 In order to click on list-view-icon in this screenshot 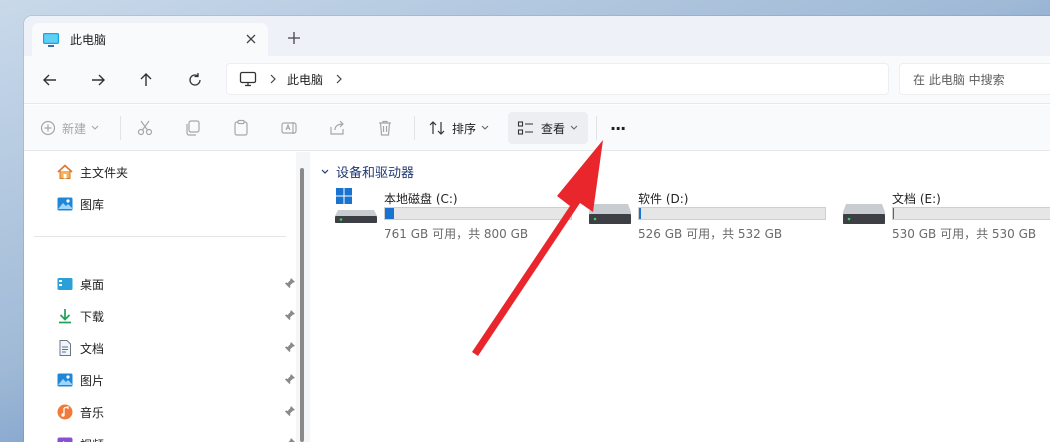, I will do `click(525, 128)`.